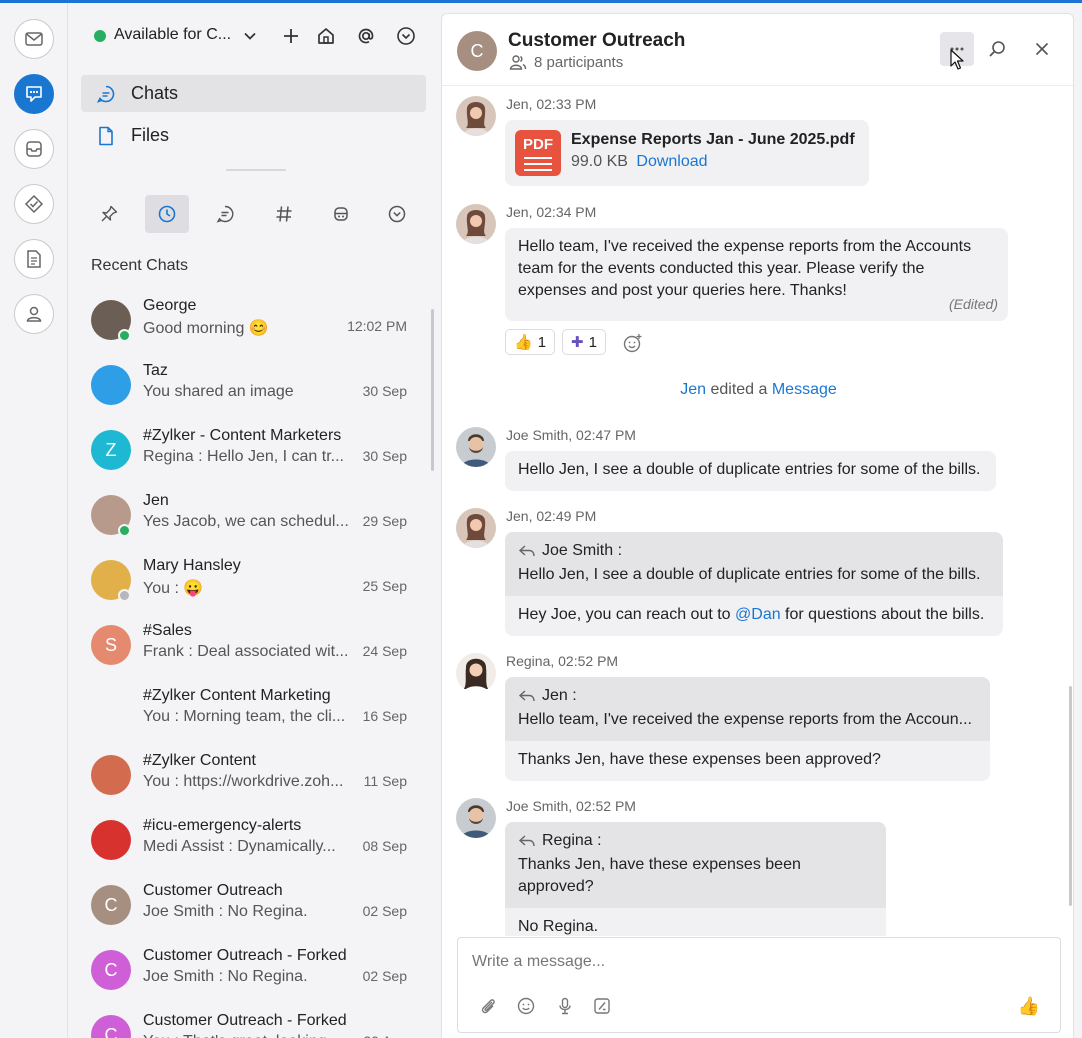 The image size is (1082, 1038). Describe the element at coordinates (804, 389) in the screenshot. I see `event-object-link: Message` at that location.